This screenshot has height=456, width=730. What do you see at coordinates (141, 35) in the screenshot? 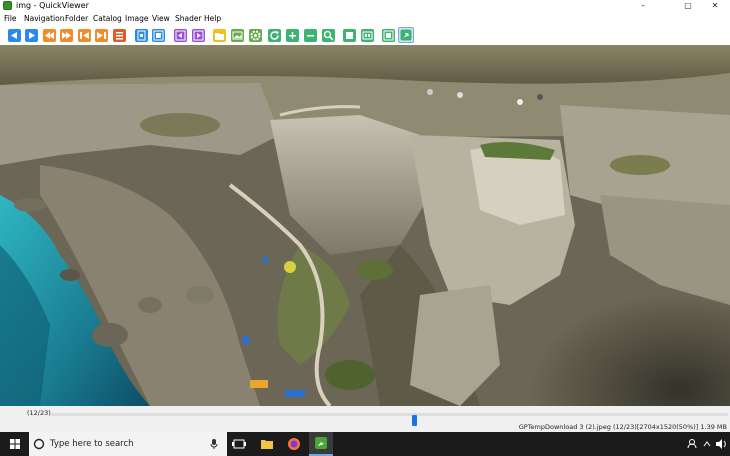
I see `dual-view-icon` at bounding box center [141, 35].